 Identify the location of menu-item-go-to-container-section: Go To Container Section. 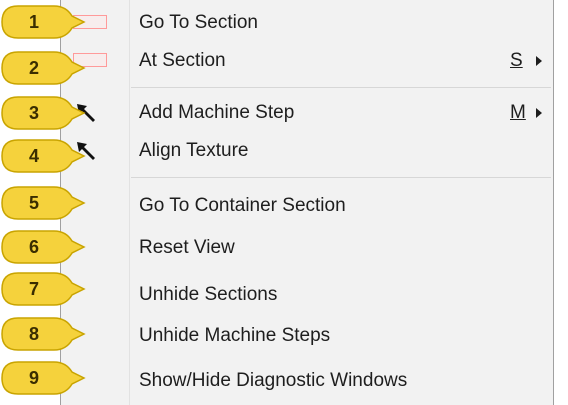
(307, 206).